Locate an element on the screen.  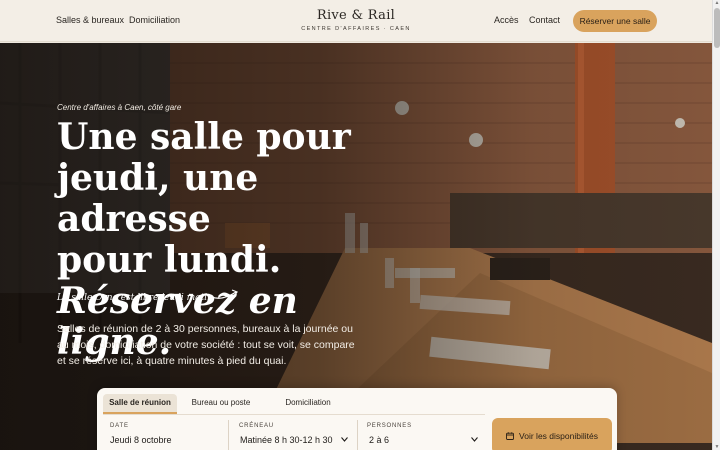
calendar-icon is located at coordinates (510, 436).